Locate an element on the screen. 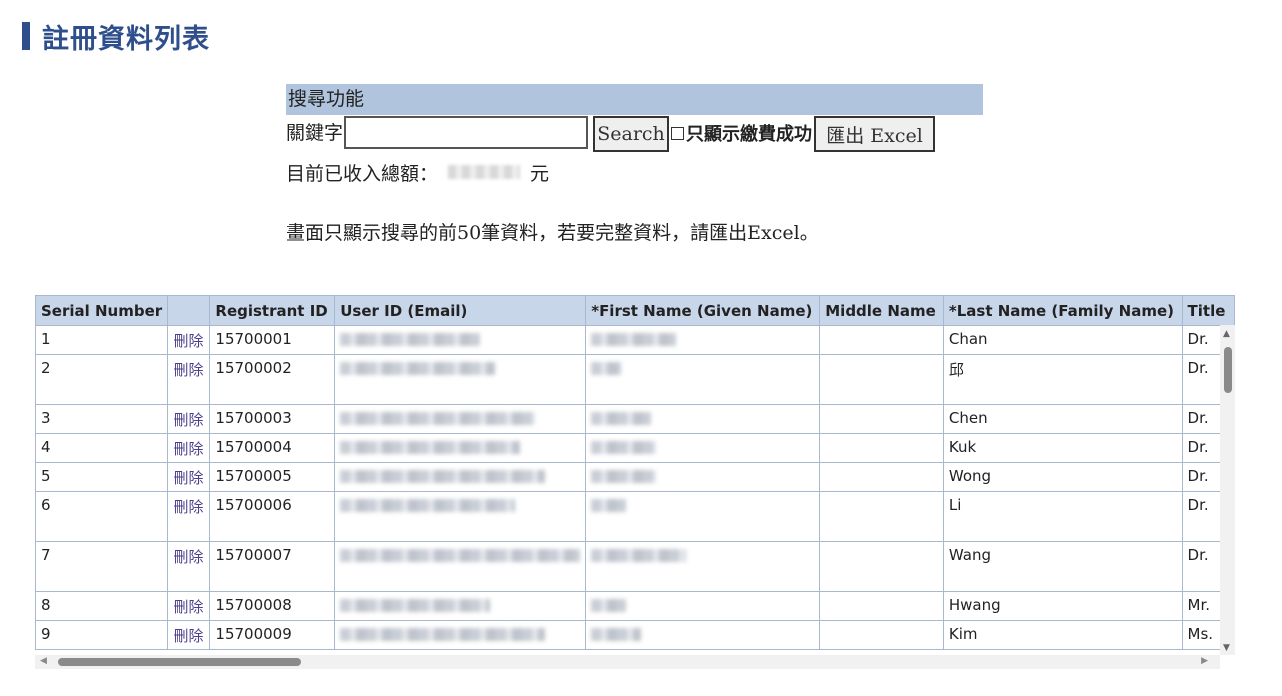 The height and width of the screenshot is (696, 1282). keyword-input is located at coordinates (466, 132).